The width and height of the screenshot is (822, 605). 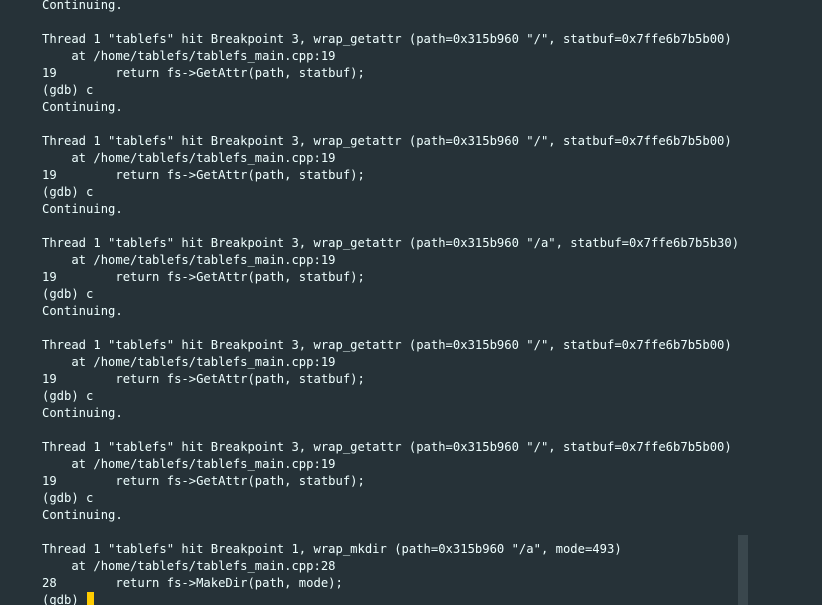 I want to click on text-cursor, so click(x=91, y=598).